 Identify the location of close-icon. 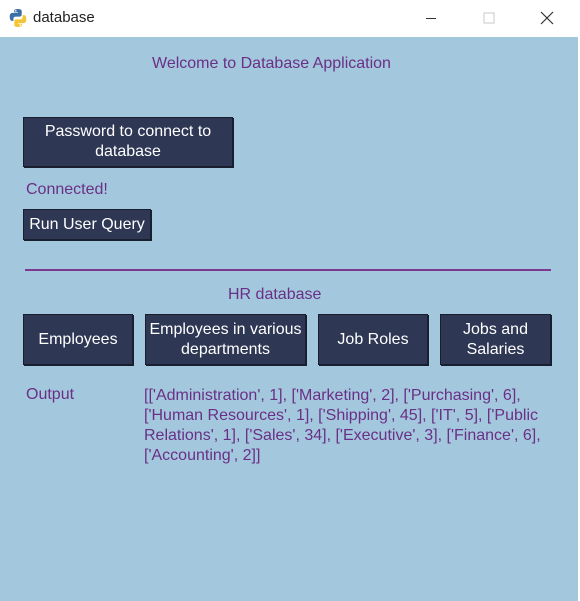
(547, 18).